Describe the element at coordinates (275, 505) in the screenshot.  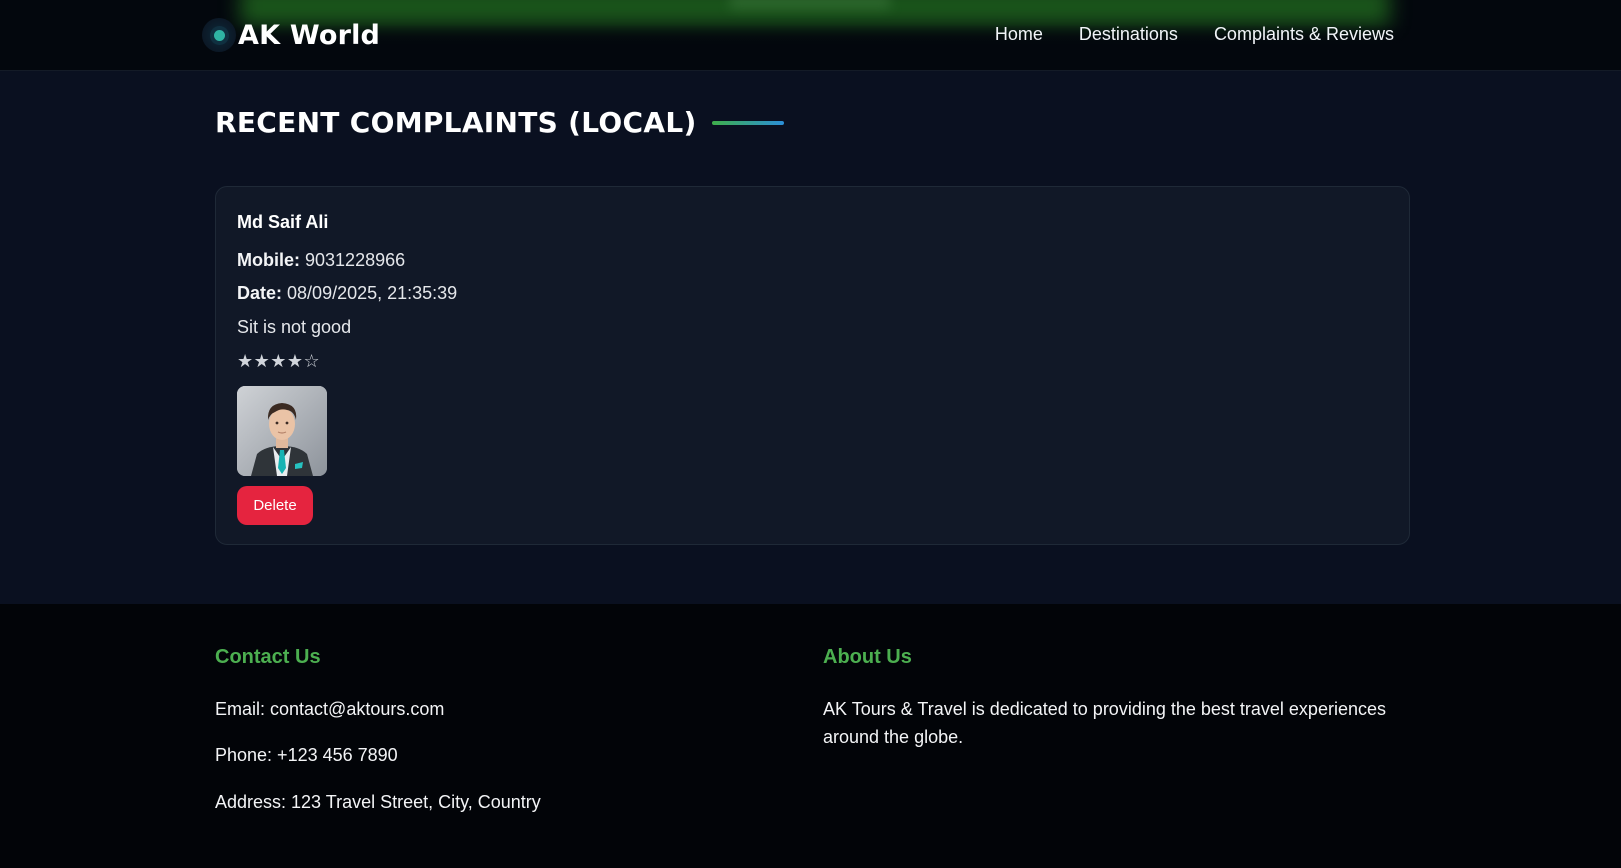
I see `delete-button: Delete` at that location.